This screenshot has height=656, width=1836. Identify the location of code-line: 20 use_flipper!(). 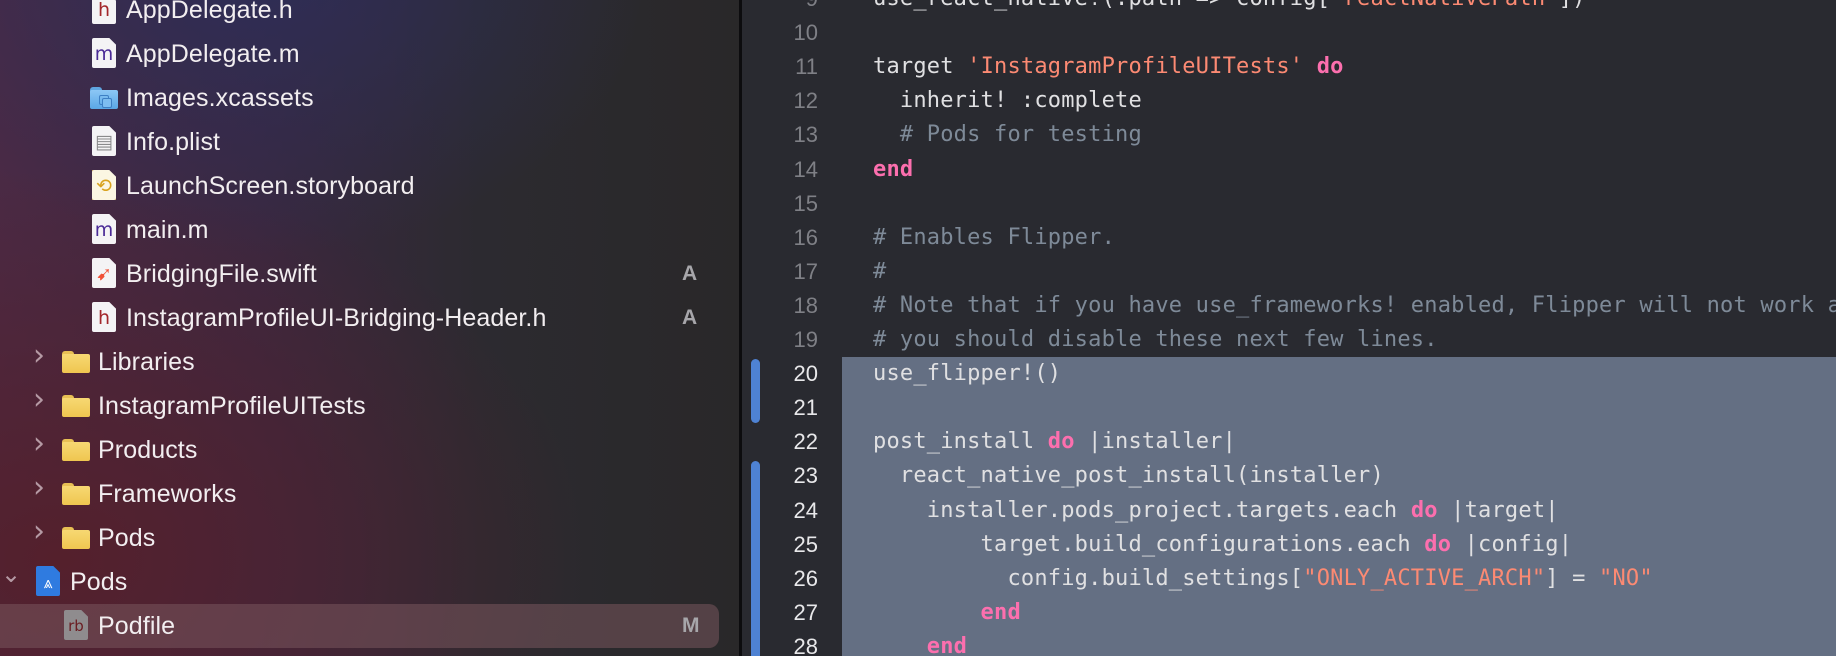
(1289, 374).